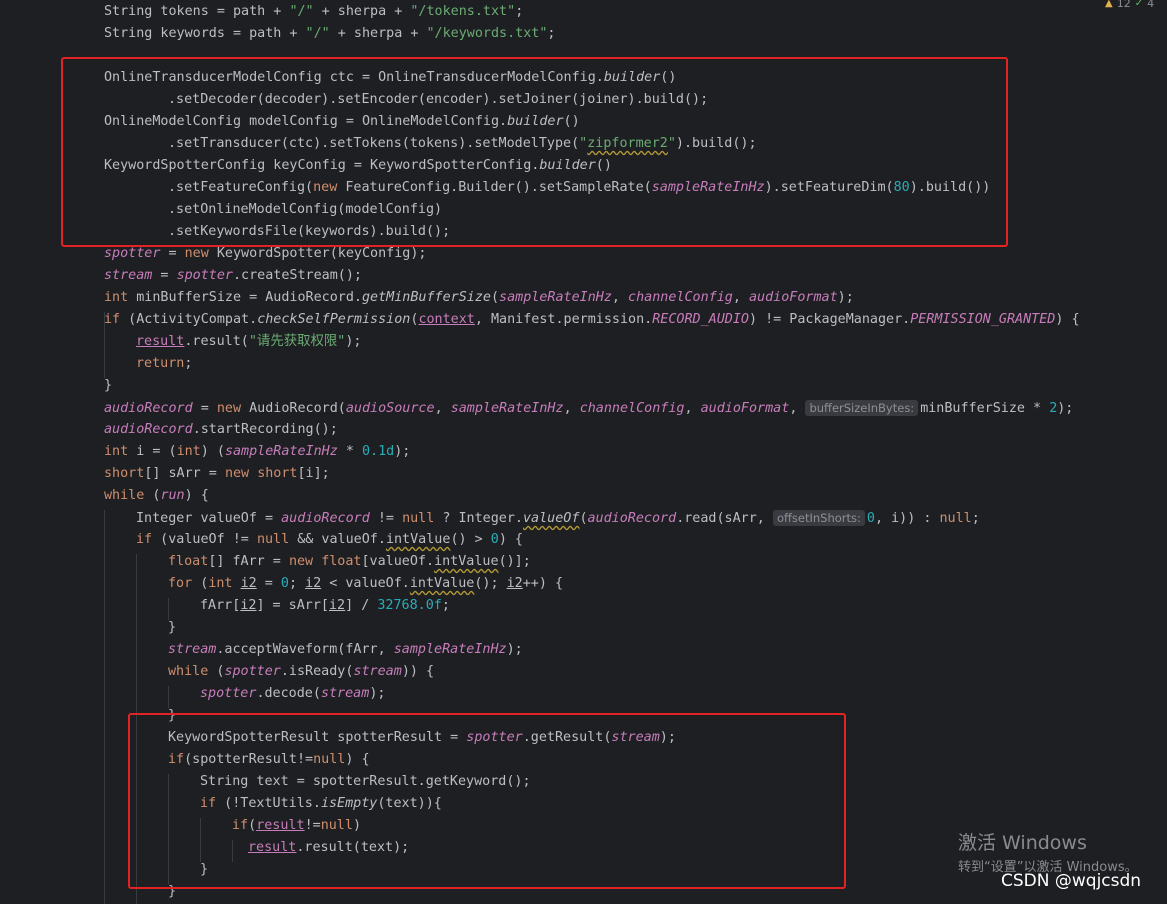 This screenshot has width=1167, height=904. What do you see at coordinates (862, 408) in the screenshot?
I see `parameter-hint: bufferSizeInBytes:` at bounding box center [862, 408].